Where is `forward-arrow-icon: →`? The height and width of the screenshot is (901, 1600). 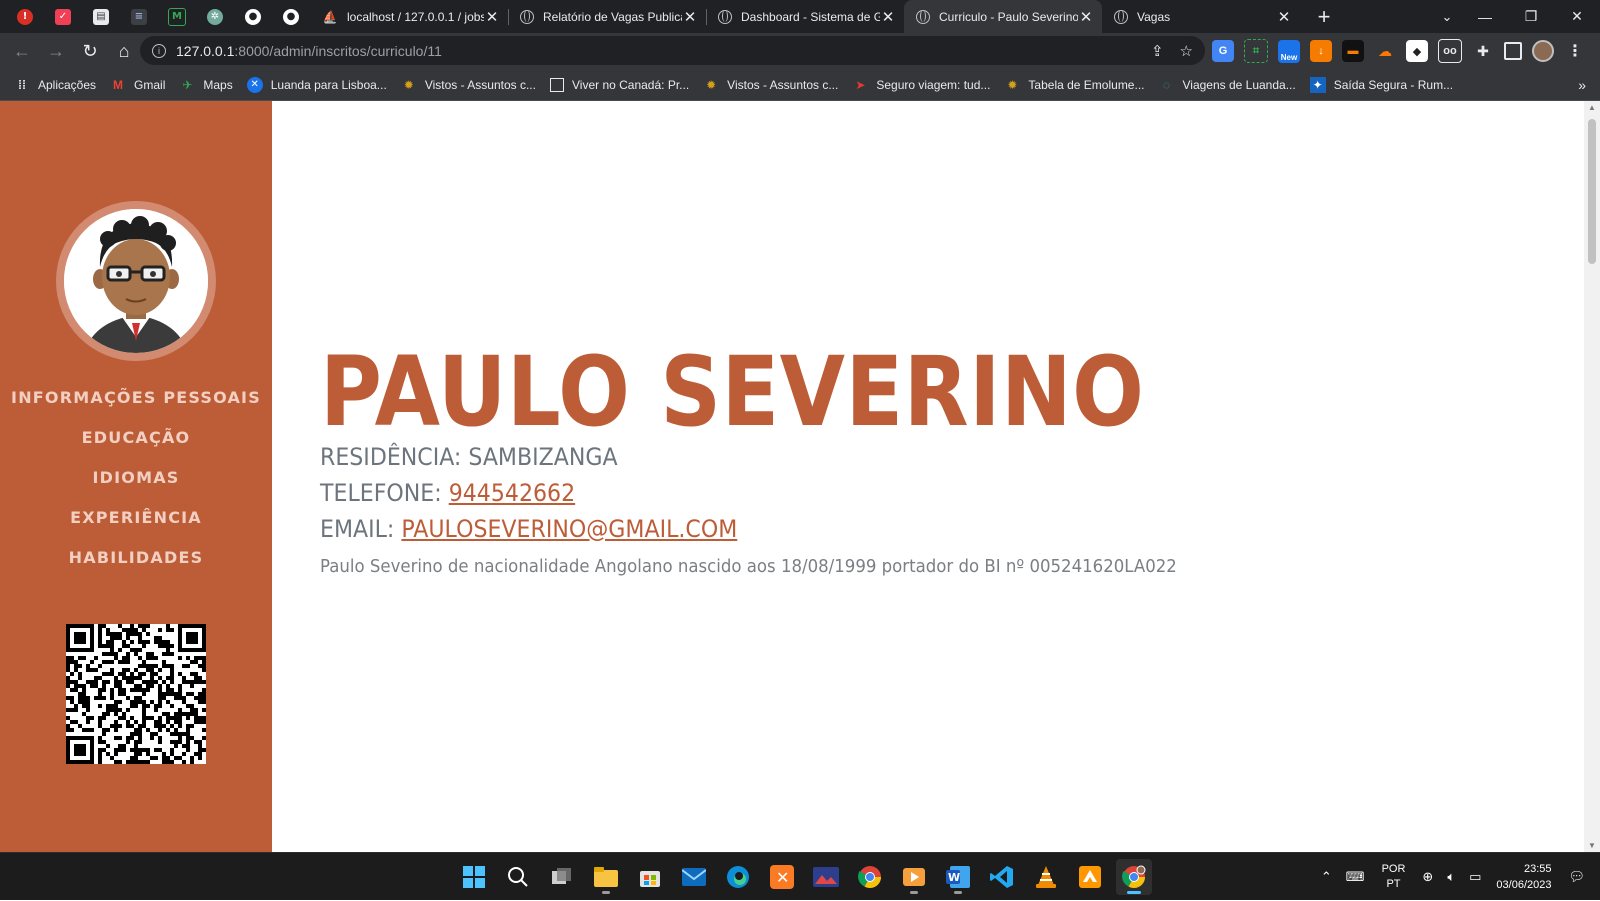
forward-arrow-icon: → is located at coordinates (56, 51).